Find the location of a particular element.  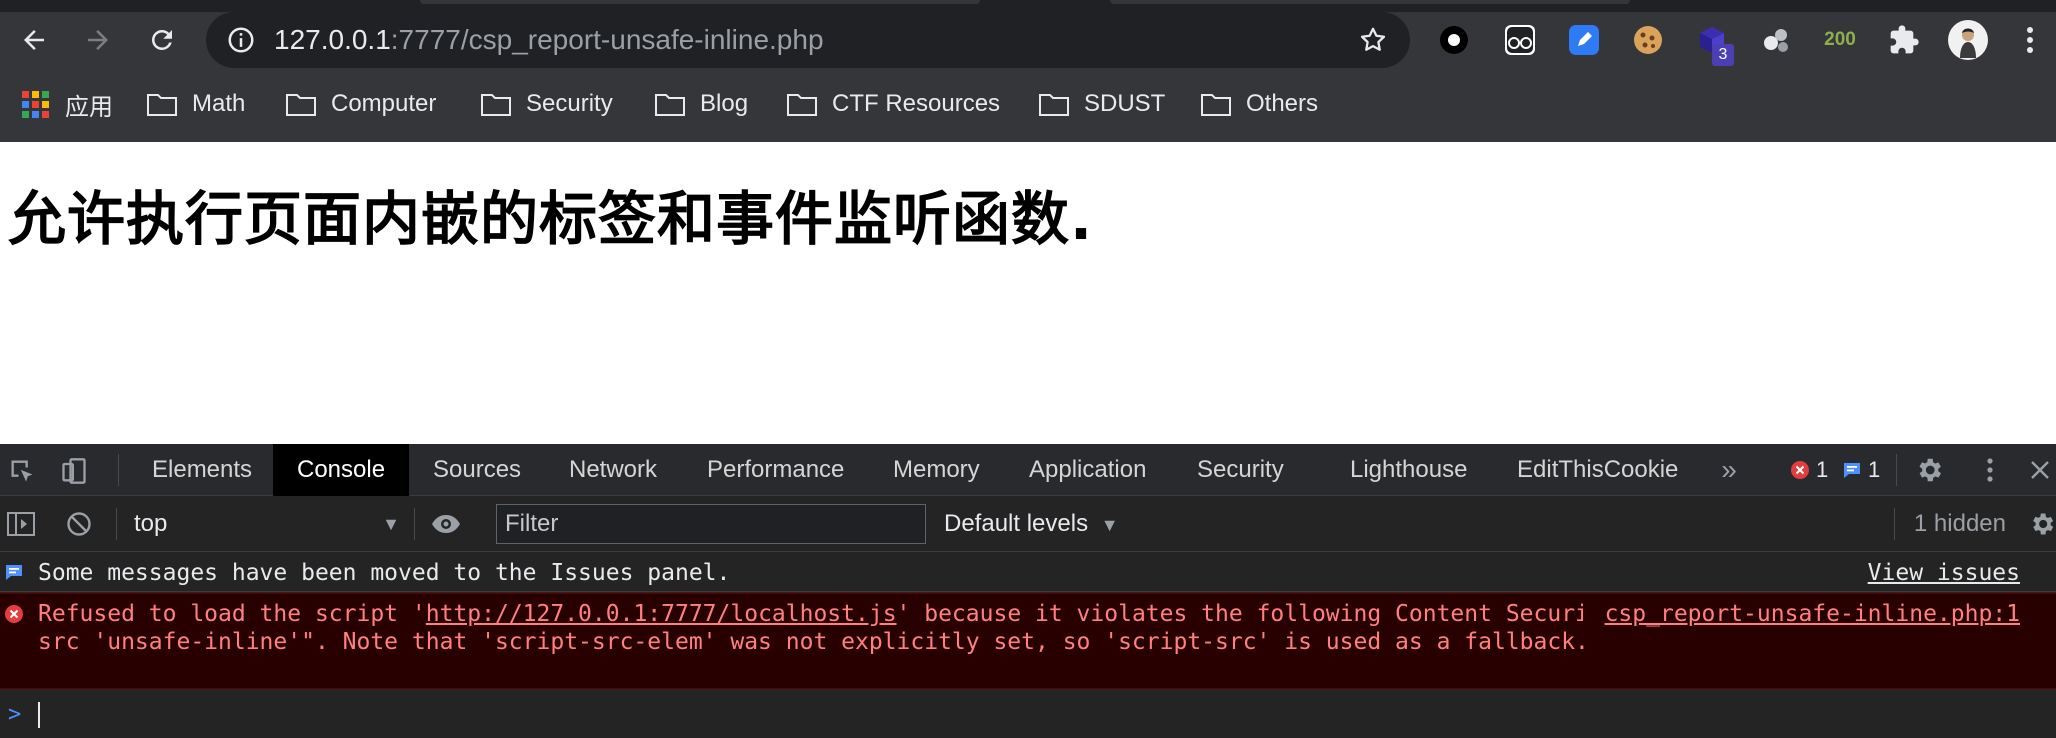

error-counter: 1 is located at coordinates (1809, 470).